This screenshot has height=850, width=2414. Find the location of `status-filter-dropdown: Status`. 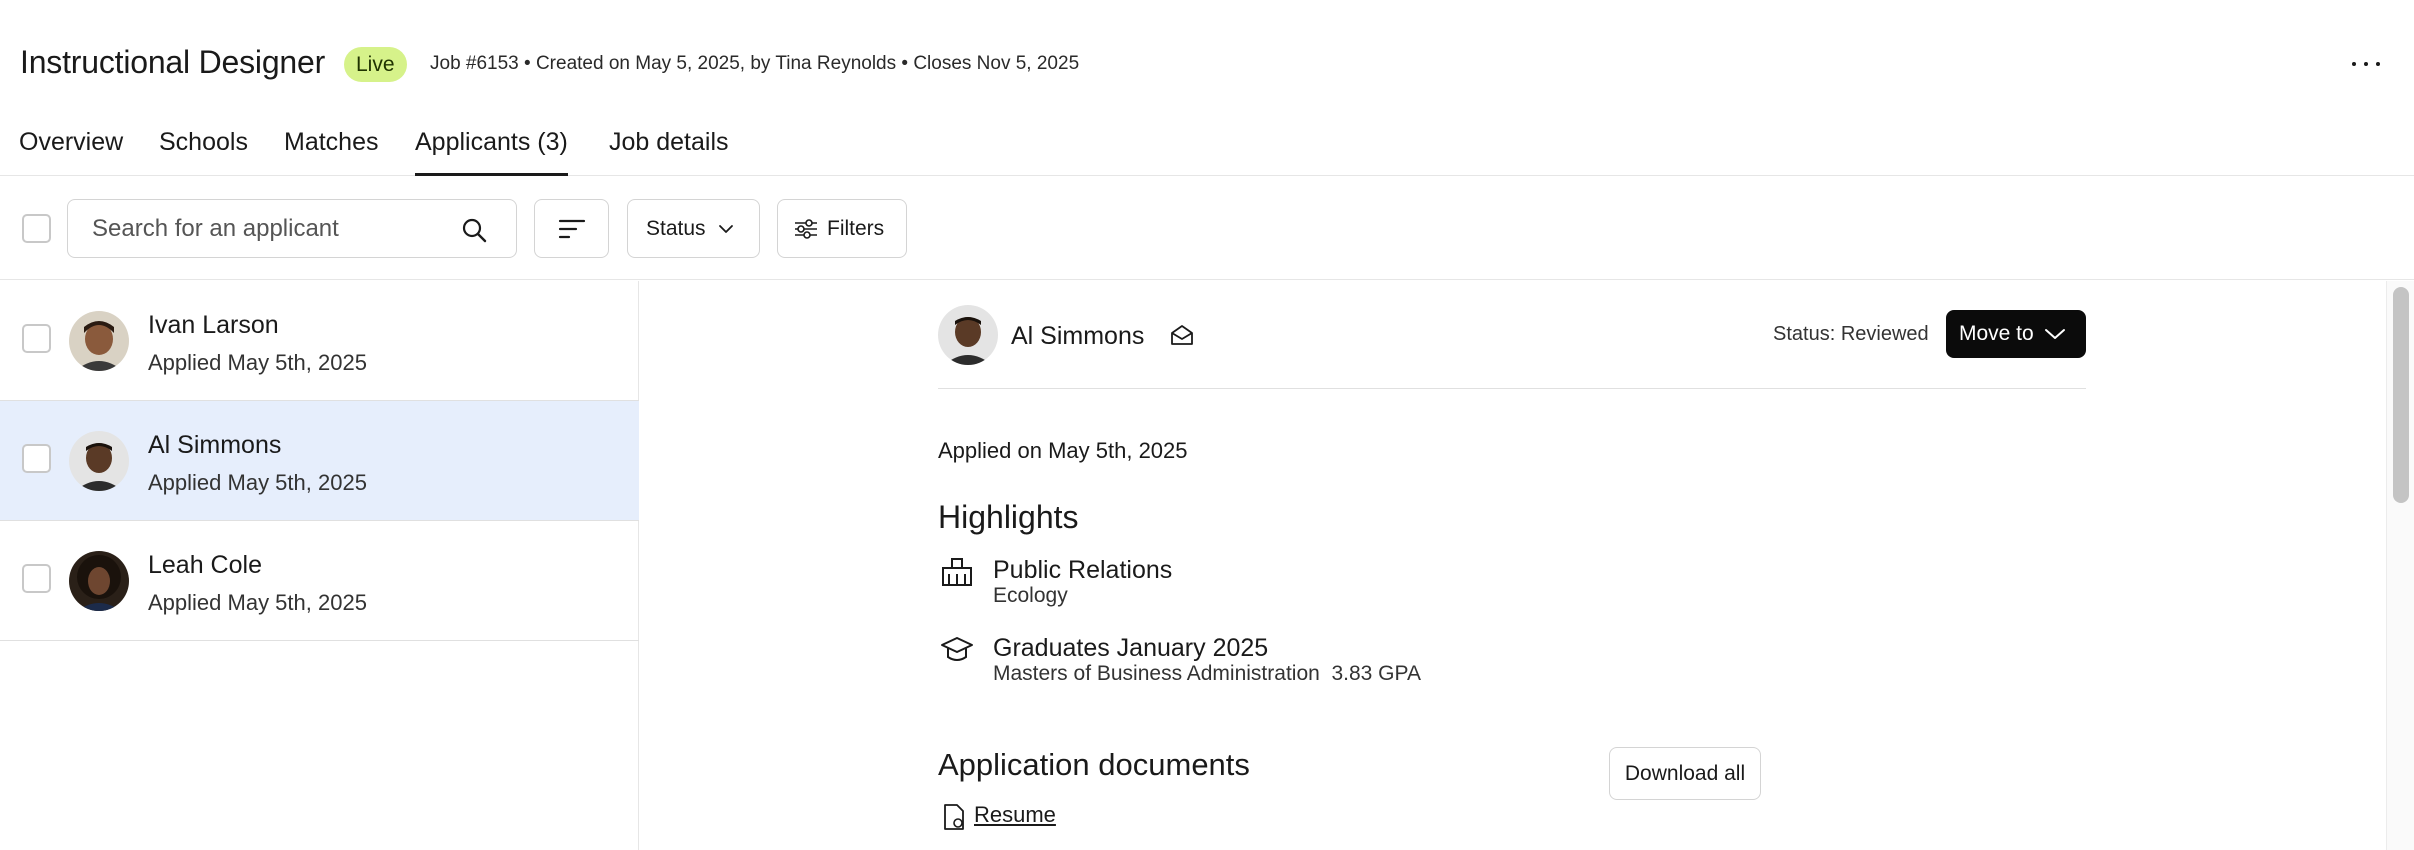

status-filter-dropdown: Status is located at coordinates (693, 228).